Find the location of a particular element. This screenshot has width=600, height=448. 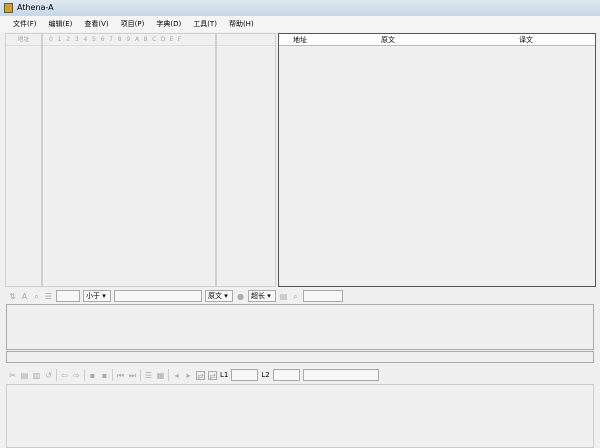

search-toolbar: ⇅ A ⌕ ☰ 小于 ▾ 原文 ▾ ● 超长 ▾ ▤ ⌕ is located at coordinates (175, 296).